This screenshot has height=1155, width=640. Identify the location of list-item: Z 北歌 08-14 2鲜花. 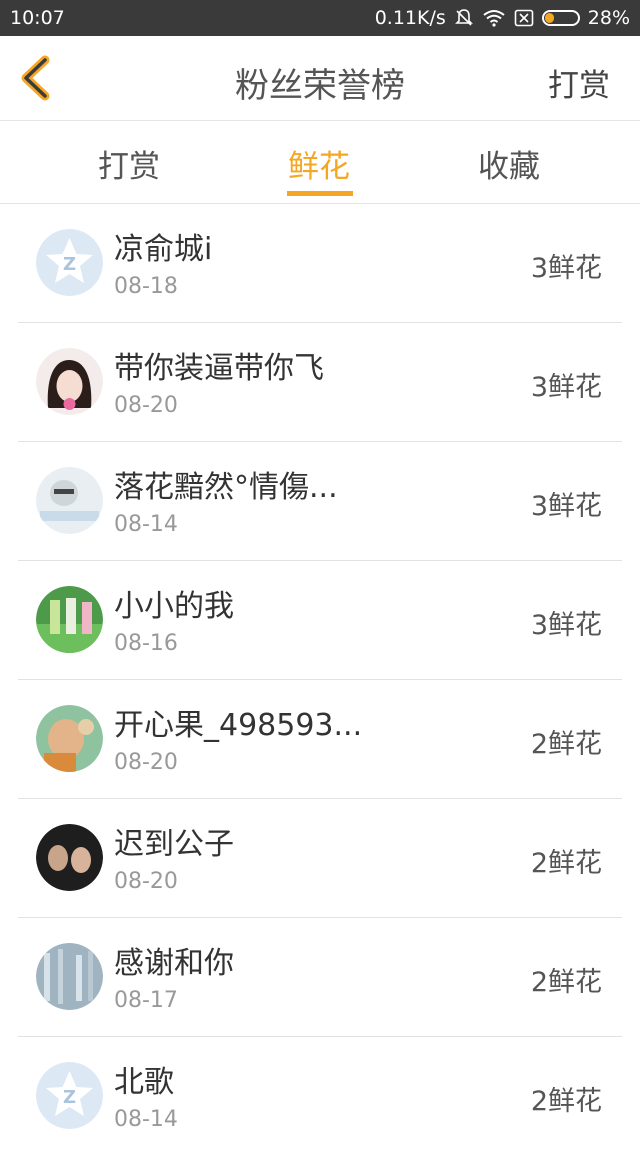
(320, 1096).